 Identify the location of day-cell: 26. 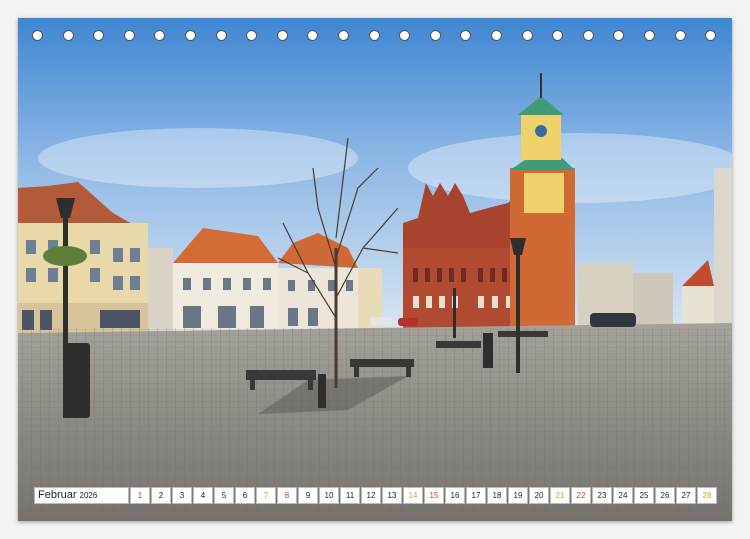
(665, 495).